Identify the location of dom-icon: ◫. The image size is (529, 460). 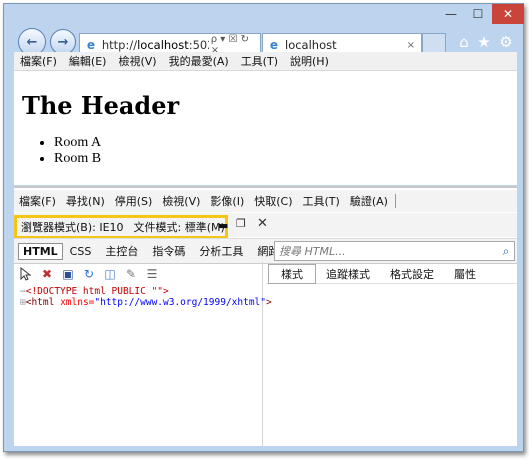
(110, 274).